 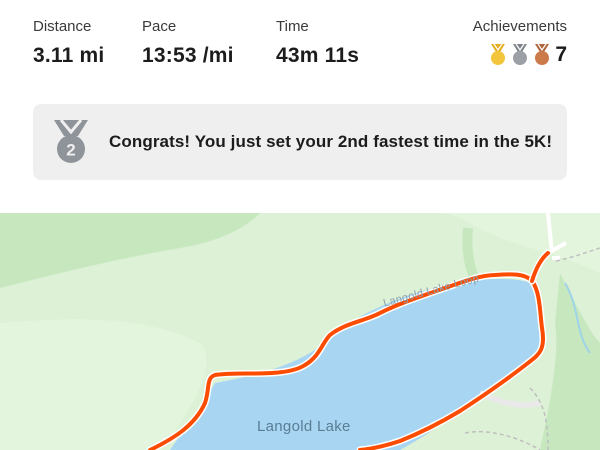 I want to click on pace-label: Pace, so click(x=159, y=26).